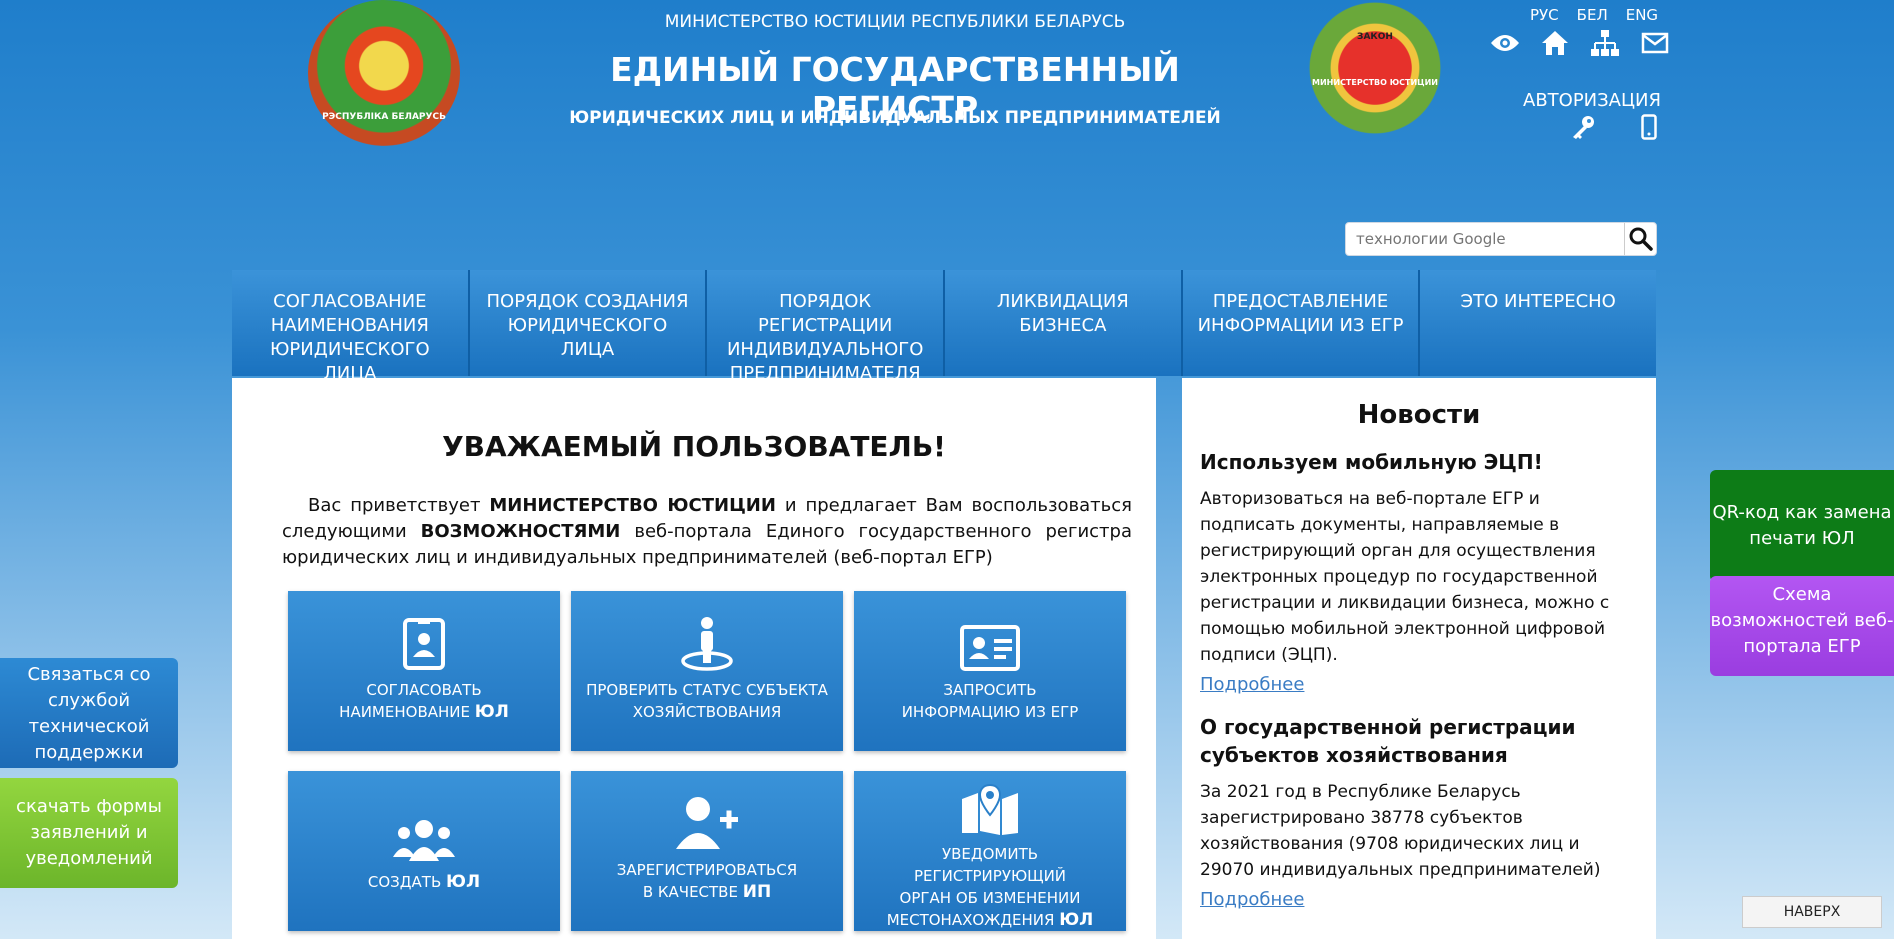 This screenshot has height=939, width=1894. Describe the element at coordinates (424, 671) in the screenshot. I see `tile-approve-name: СОГЛАСОВАТЬ НАИМЕНОВАНИЕ ЮЛ` at that location.